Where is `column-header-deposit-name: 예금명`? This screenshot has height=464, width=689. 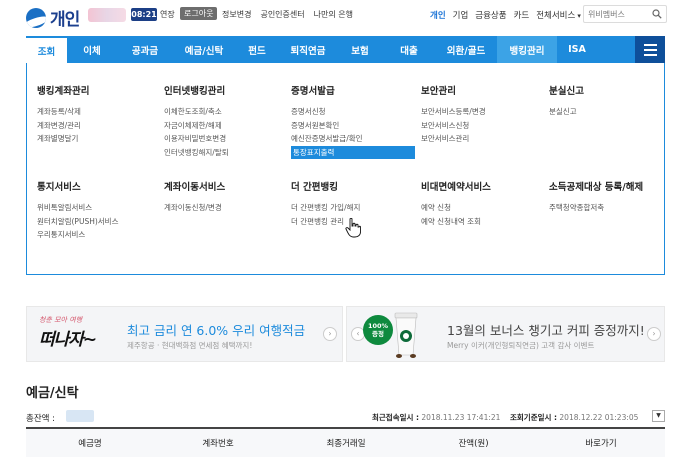 column-header-deposit-name: 예금명 is located at coordinates (90, 444).